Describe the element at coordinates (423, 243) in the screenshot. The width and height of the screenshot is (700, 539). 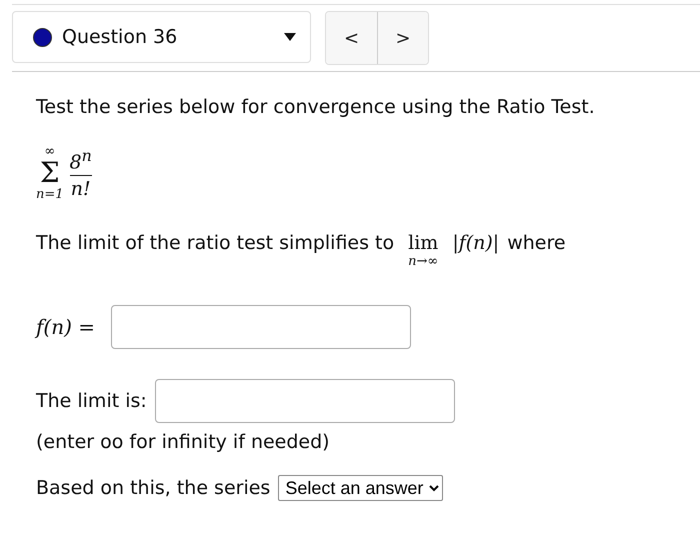
I see `lim-operator: lim` at that location.